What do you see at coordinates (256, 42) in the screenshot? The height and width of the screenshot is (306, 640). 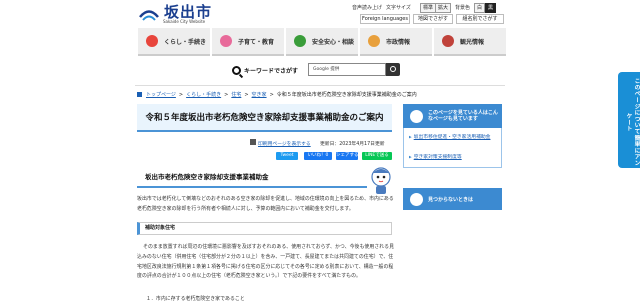 I see `nav-label: 子育て・教育` at bounding box center [256, 42].